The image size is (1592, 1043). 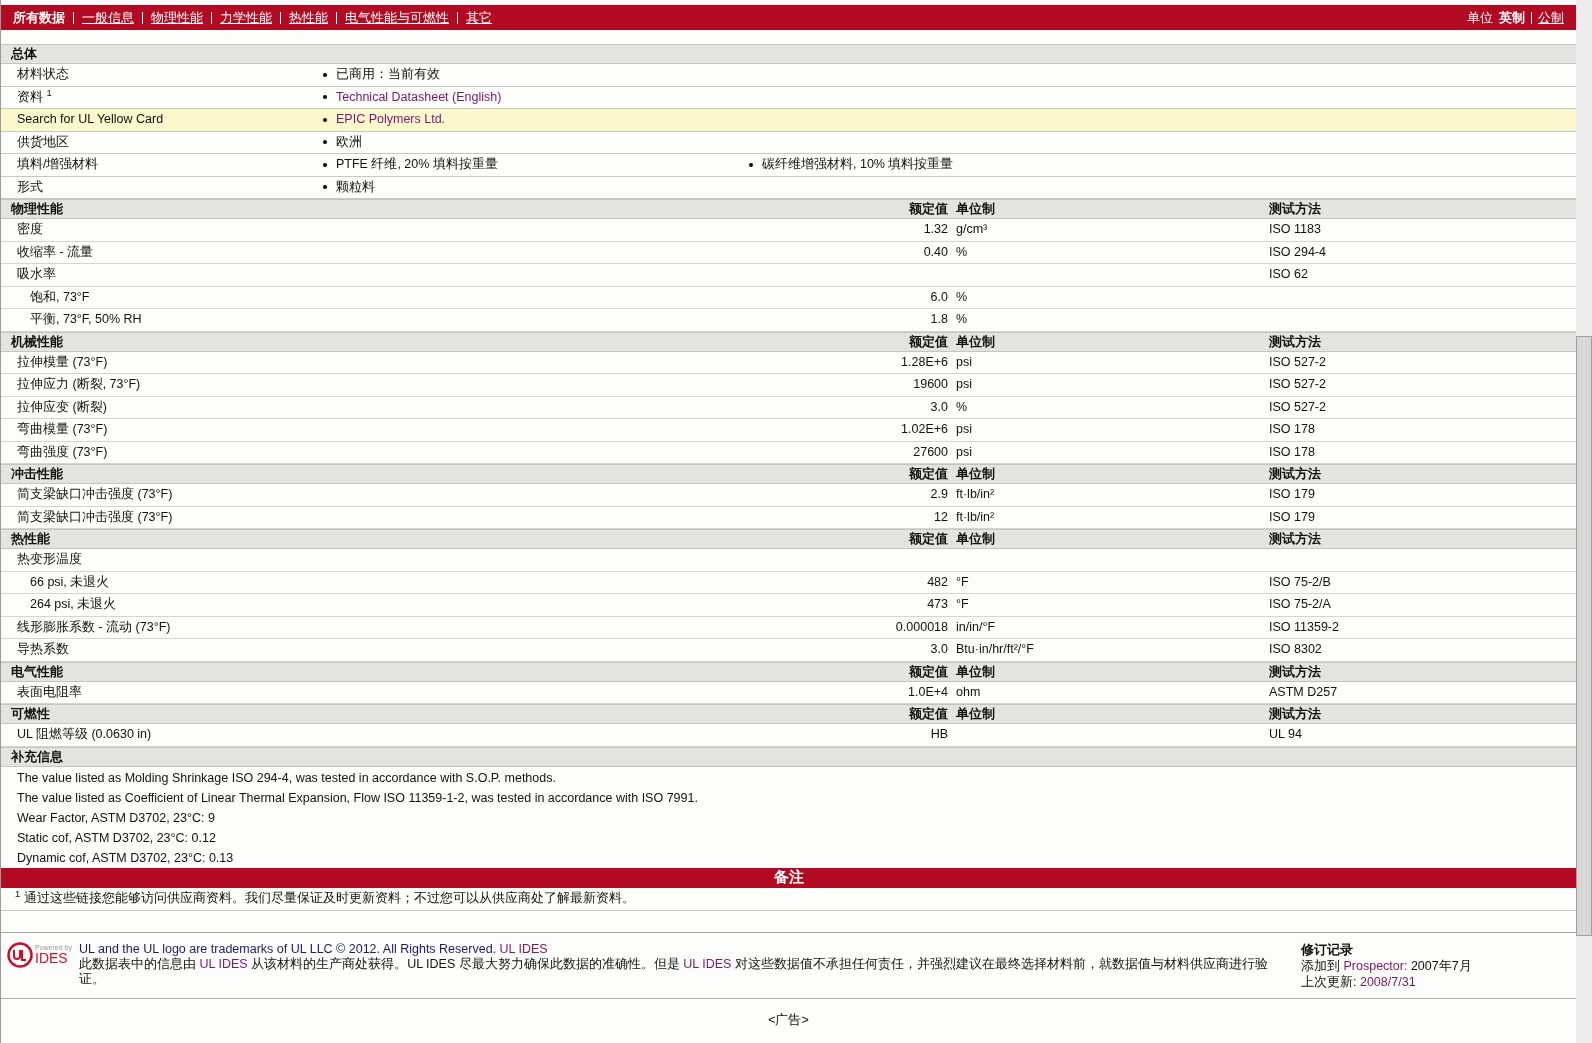 What do you see at coordinates (36, 672) in the screenshot?
I see `section-title: 电气性能` at bounding box center [36, 672].